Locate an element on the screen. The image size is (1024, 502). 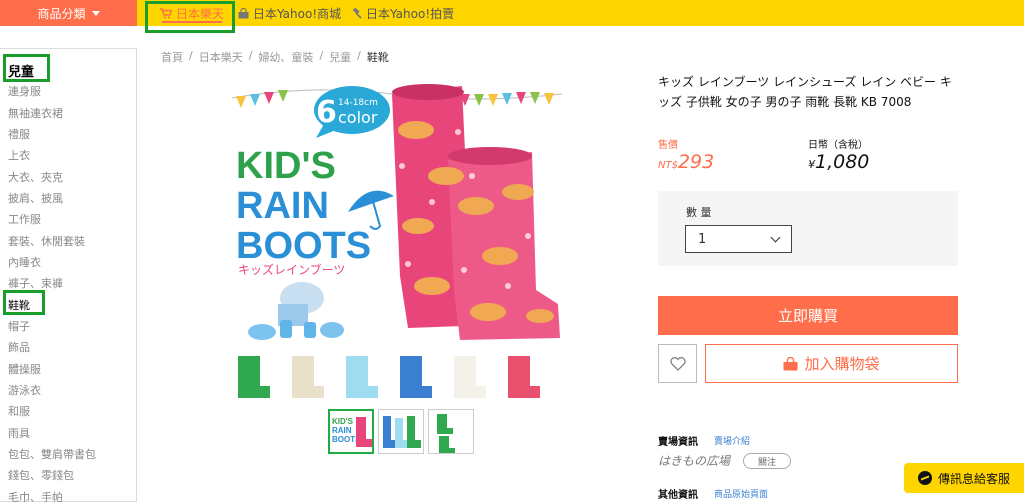
category-menu-button: 商品分類 is located at coordinates (68, 13).